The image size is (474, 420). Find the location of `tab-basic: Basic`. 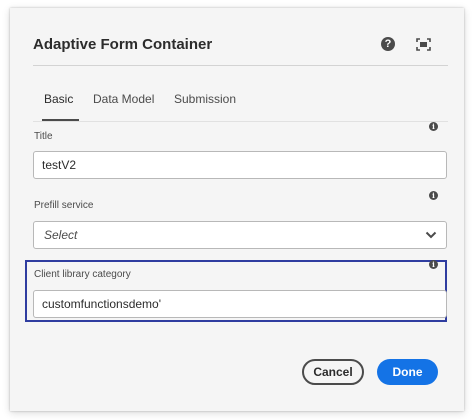

tab-basic: Basic is located at coordinates (58, 99).